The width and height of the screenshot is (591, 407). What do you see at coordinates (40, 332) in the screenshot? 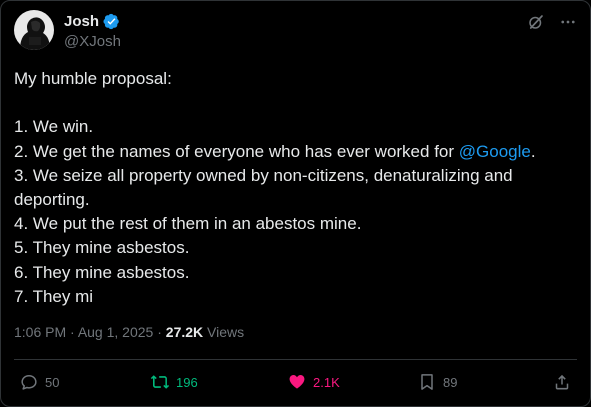
I see `tweet-time: 1:06 PM` at bounding box center [40, 332].